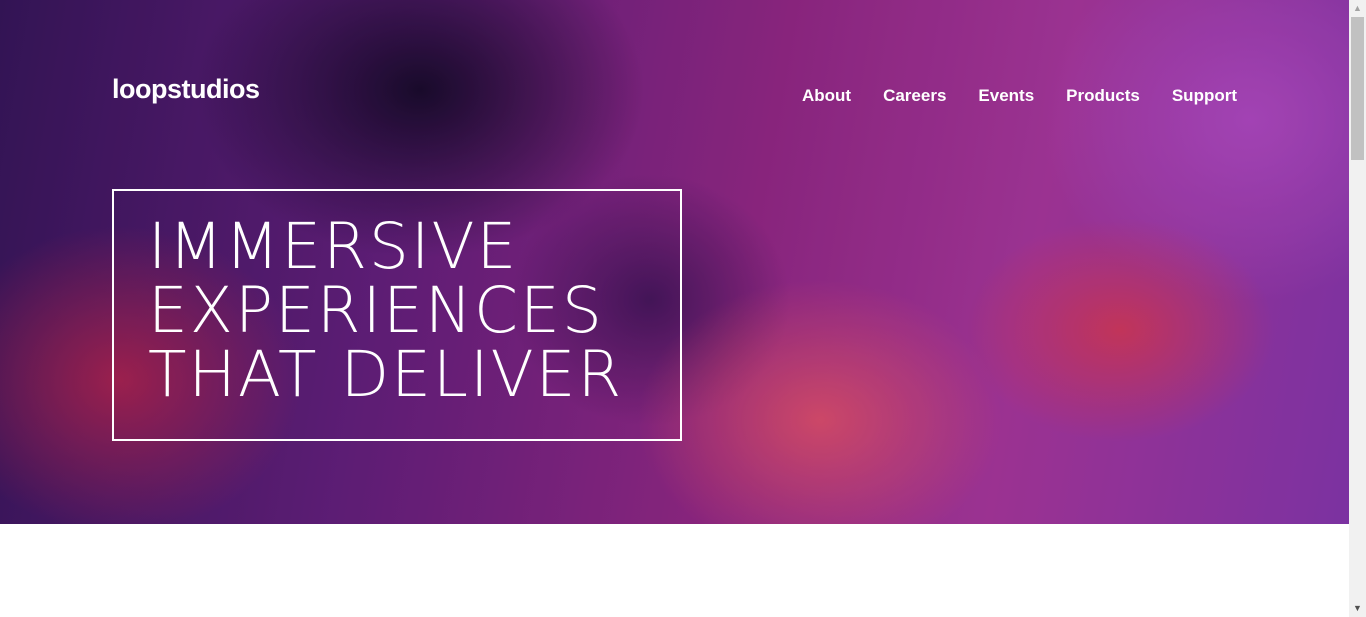 This screenshot has width=1366, height=617. Describe the element at coordinates (1357, 608) in the screenshot. I see `scroll-down-arrow-icon: ▼` at that location.